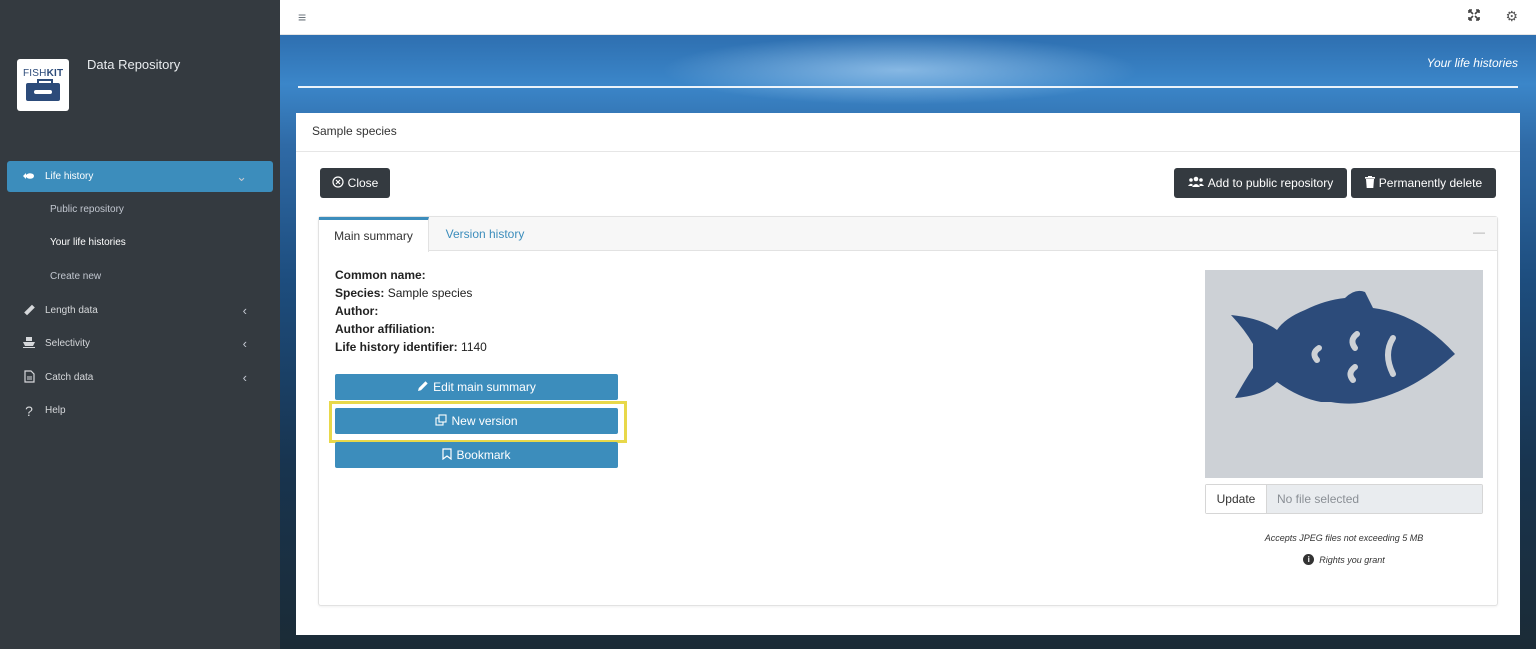  I want to click on page-title: Your life histories, so click(1472, 63).